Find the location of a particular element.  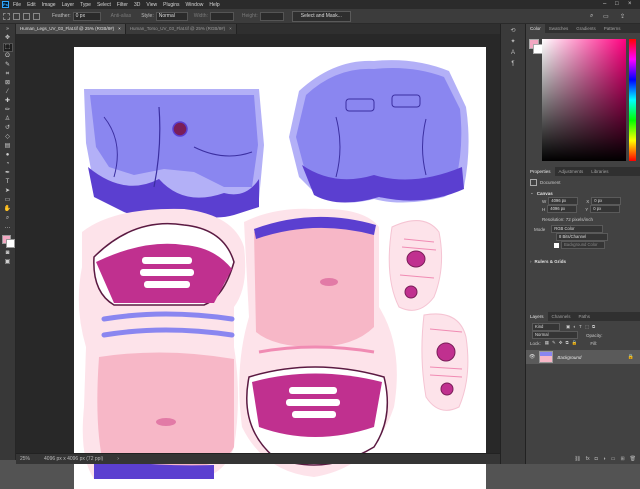

new-selection-icon is located at coordinates (16, 16).